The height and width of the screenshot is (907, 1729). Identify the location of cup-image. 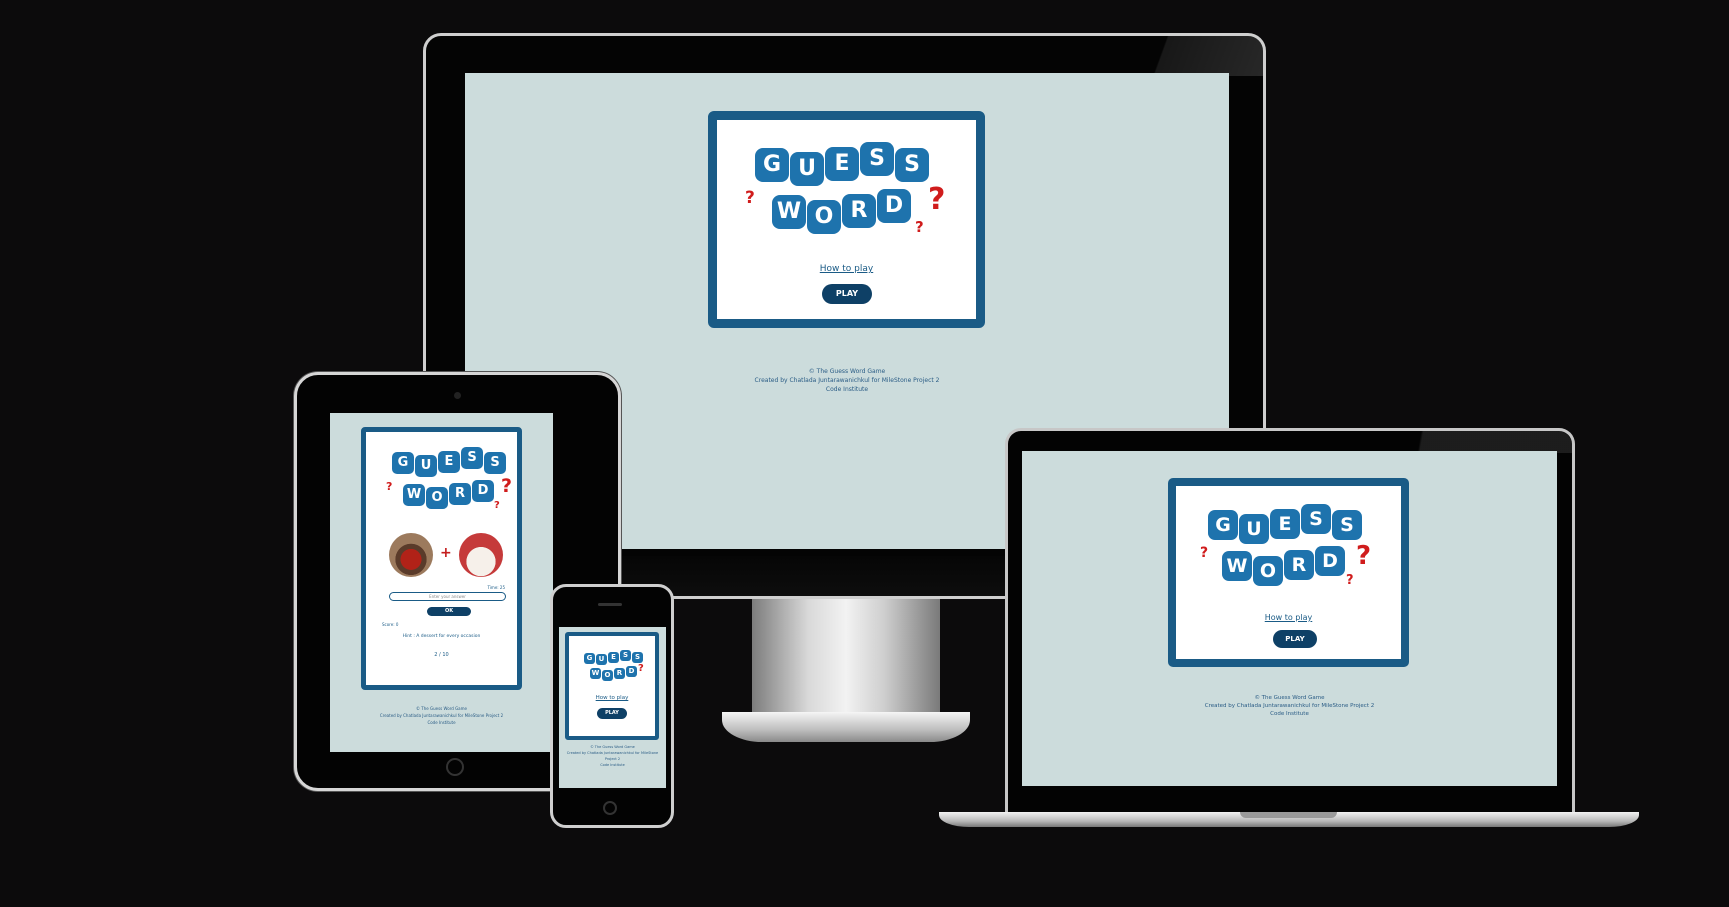
(411, 555).